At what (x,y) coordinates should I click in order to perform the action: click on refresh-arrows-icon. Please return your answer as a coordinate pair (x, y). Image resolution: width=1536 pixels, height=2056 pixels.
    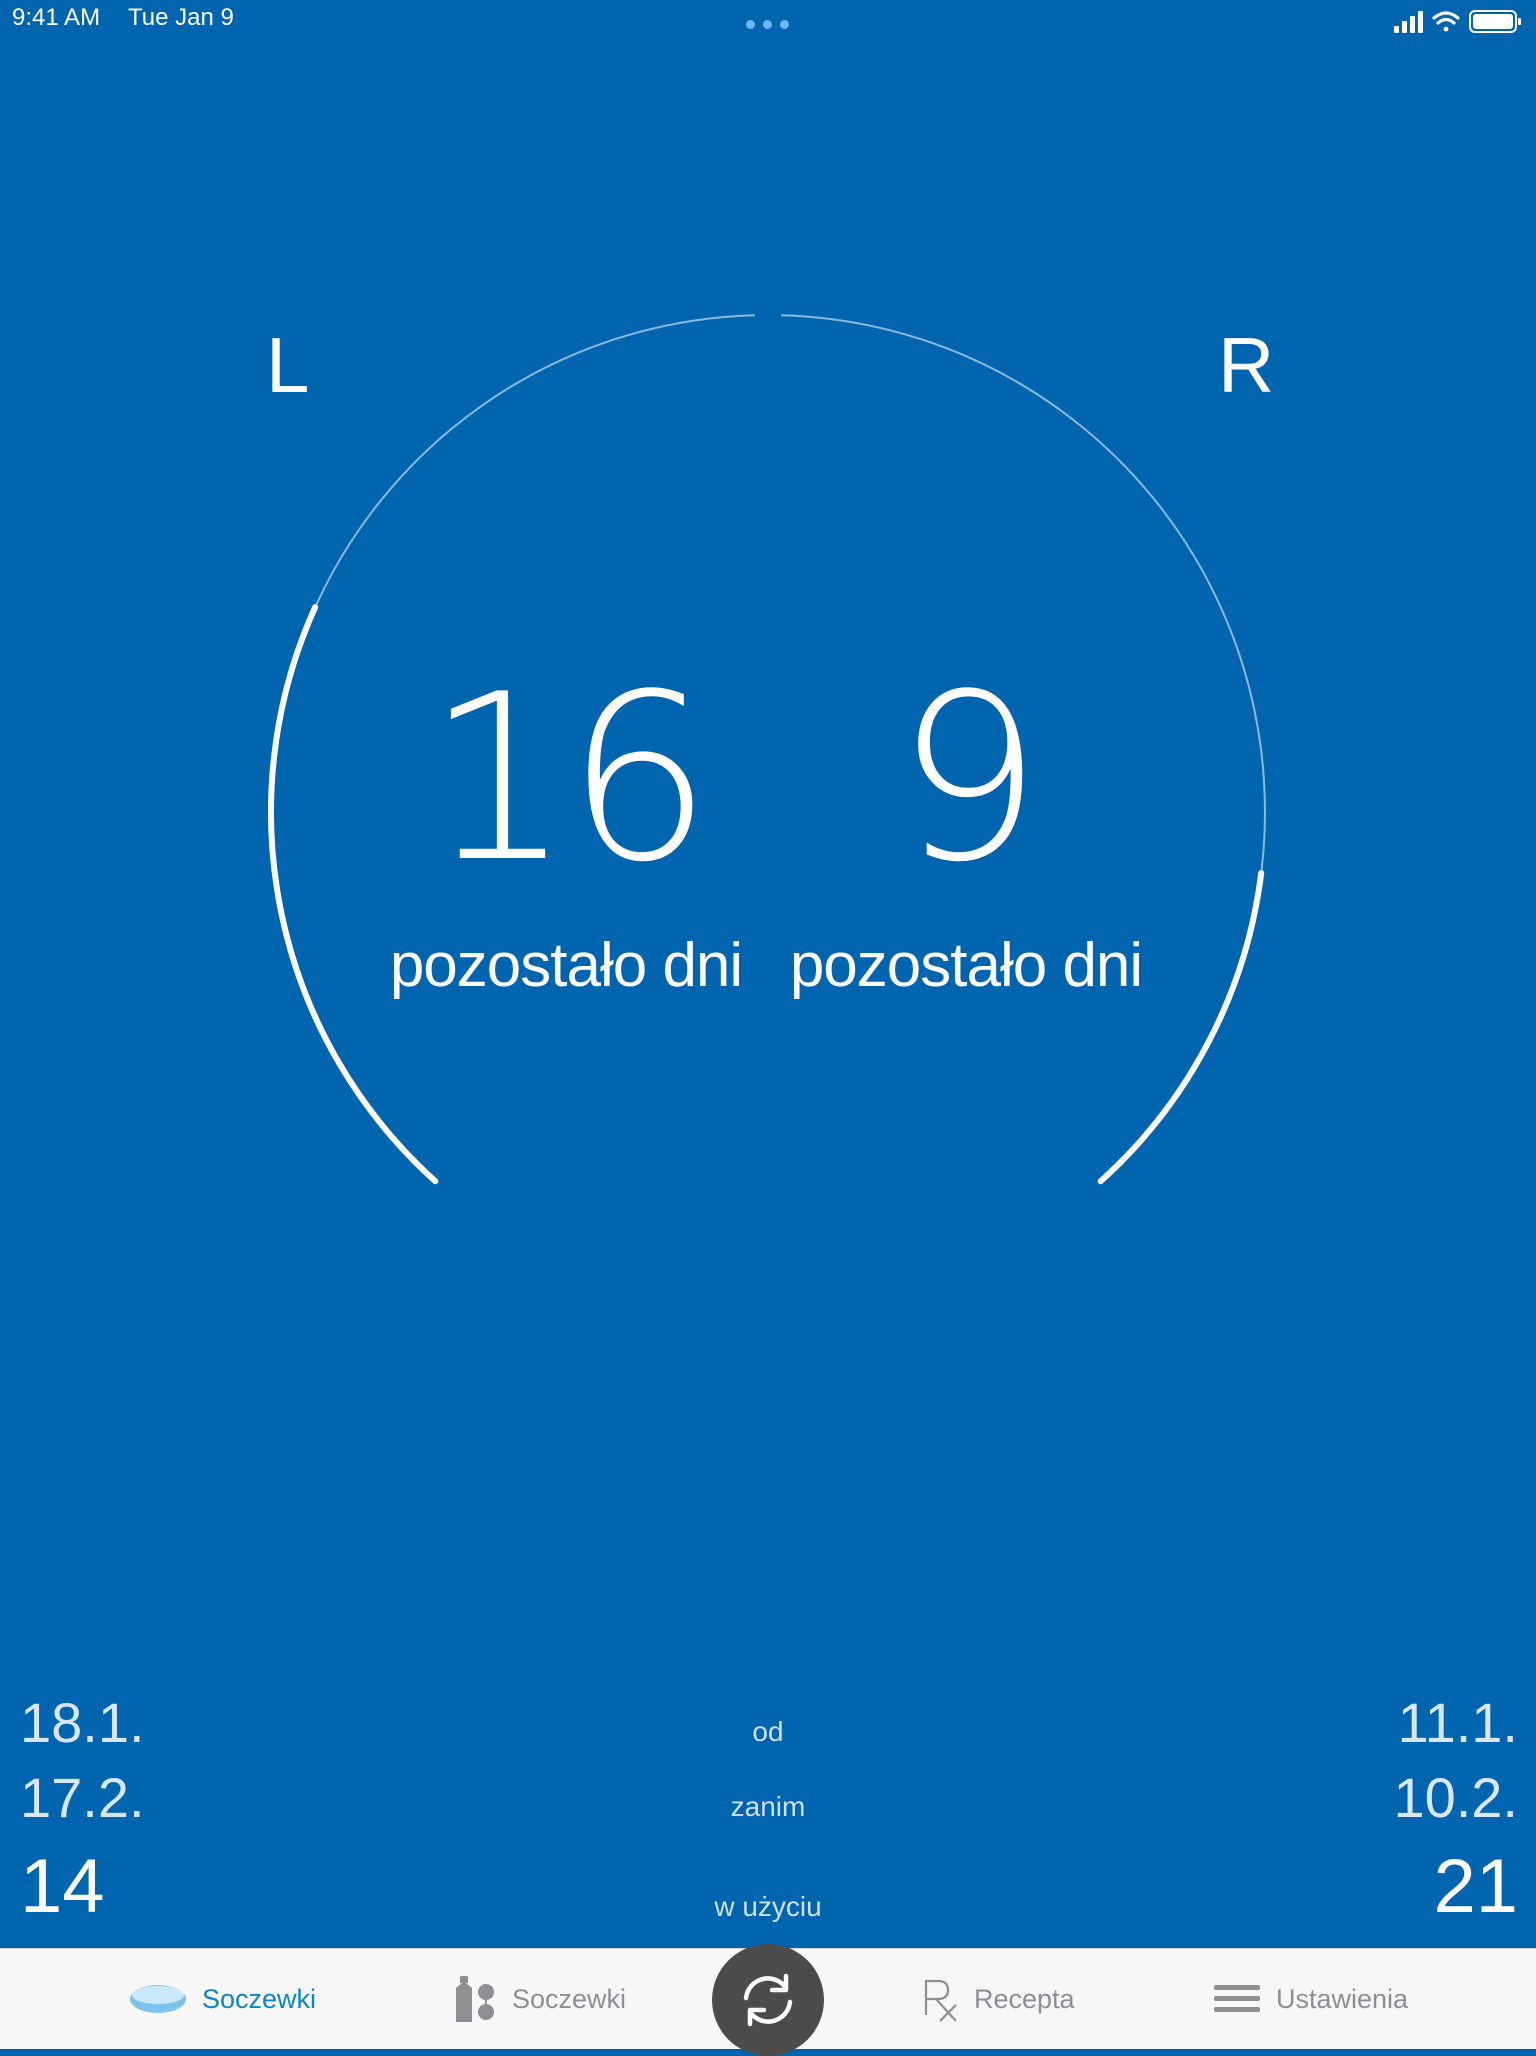
    Looking at the image, I should click on (768, 2000).